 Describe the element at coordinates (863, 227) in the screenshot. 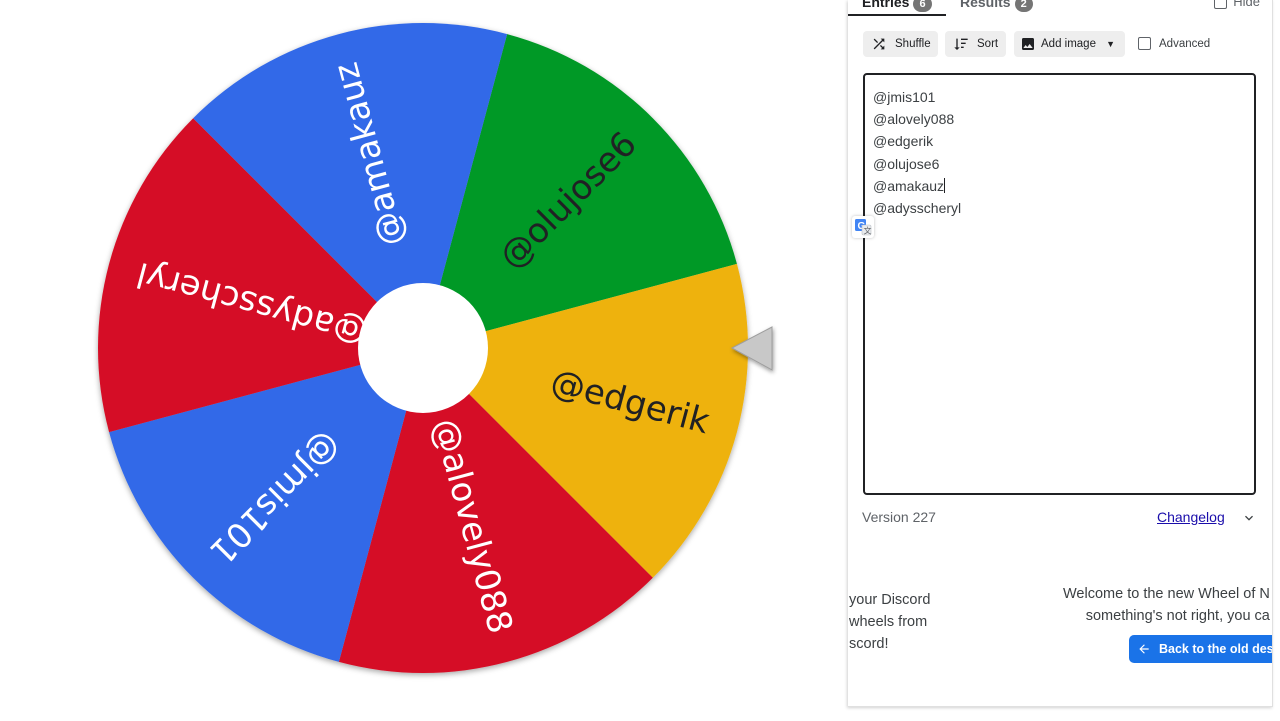

I see `translate-icon: G 文` at that location.